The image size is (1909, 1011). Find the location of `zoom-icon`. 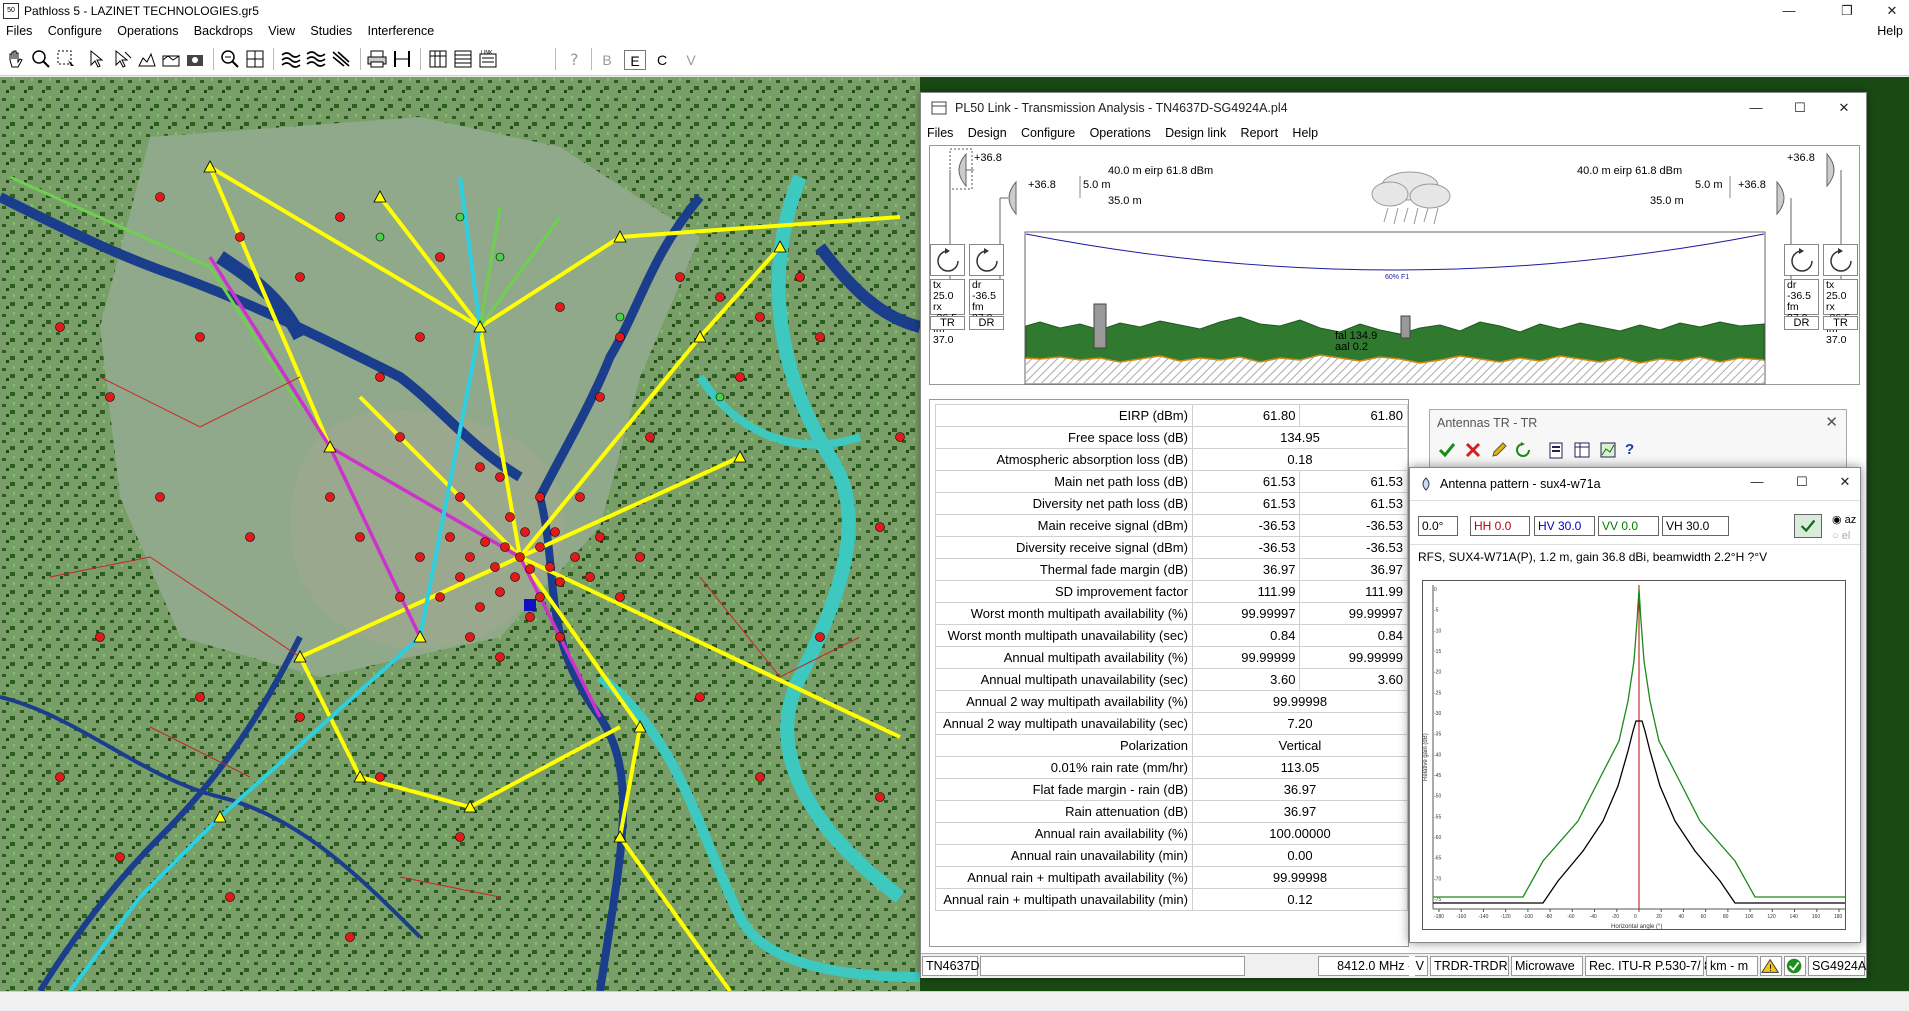

zoom-icon is located at coordinates (41, 59).